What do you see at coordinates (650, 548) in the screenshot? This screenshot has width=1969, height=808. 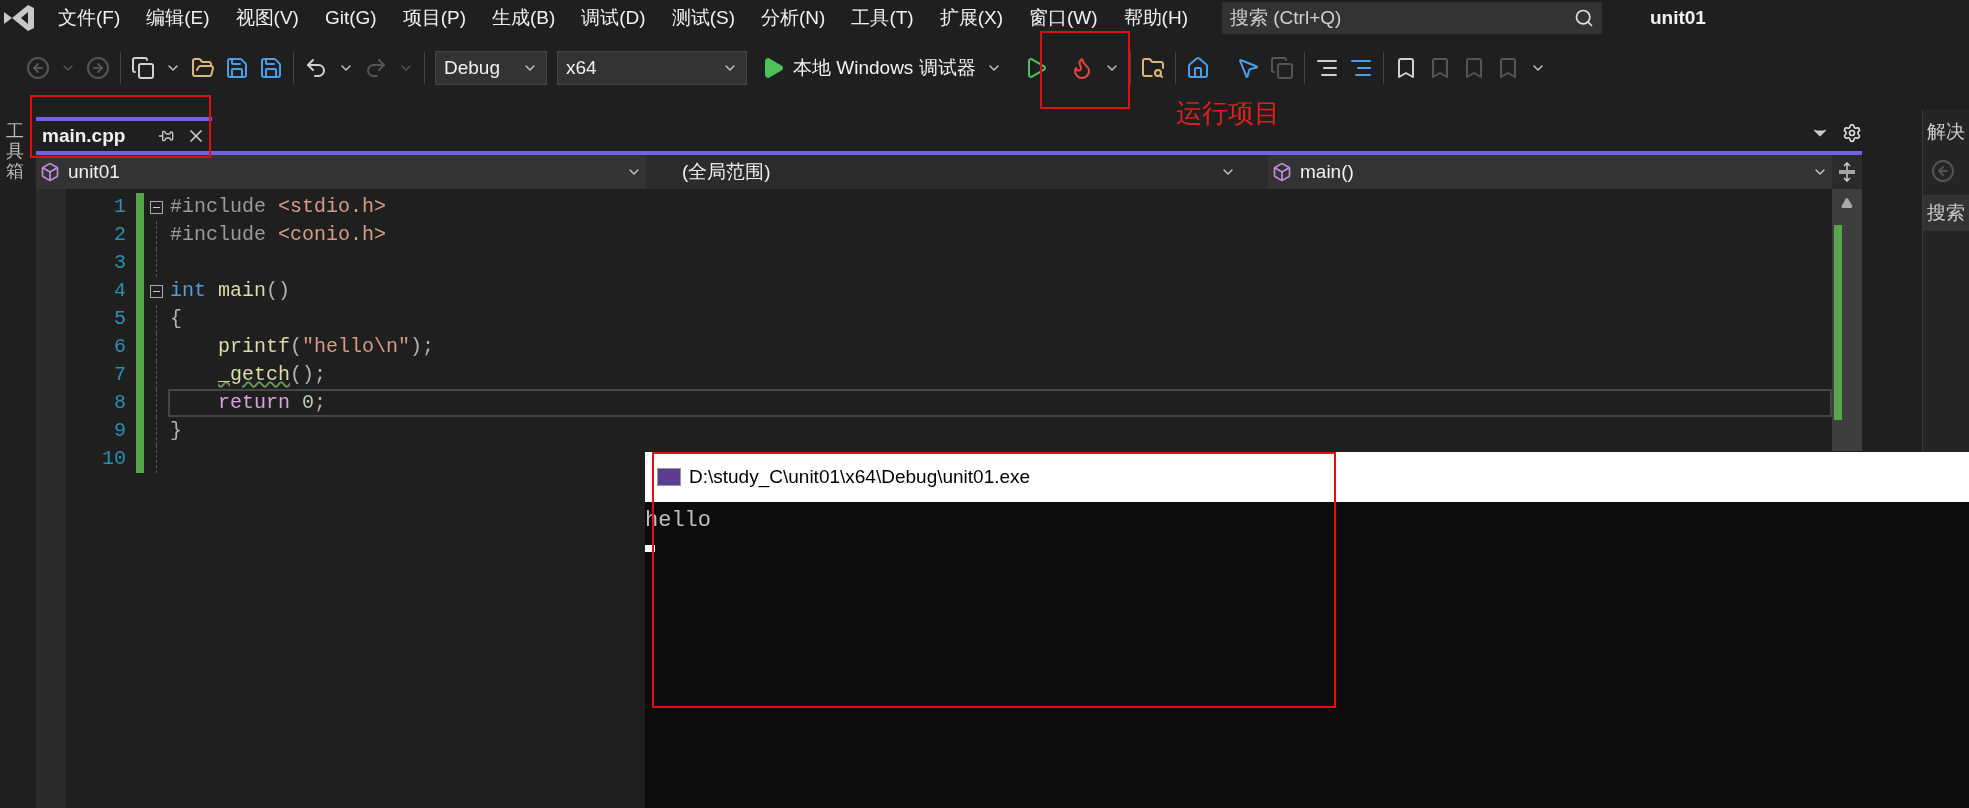 I see `console-cursor` at bounding box center [650, 548].